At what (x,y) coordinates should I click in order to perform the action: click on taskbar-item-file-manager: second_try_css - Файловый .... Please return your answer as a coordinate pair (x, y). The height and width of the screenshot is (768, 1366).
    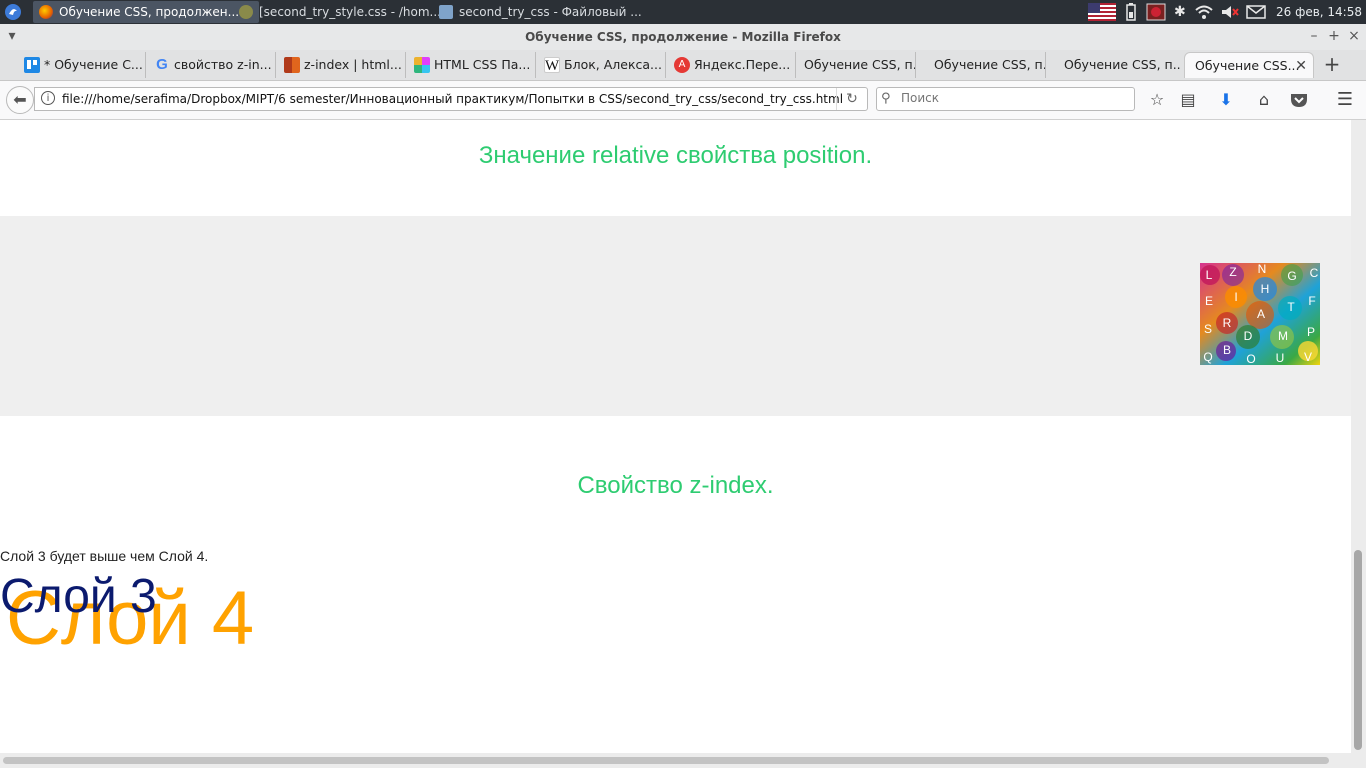
    Looking at the image, I should click on (548, 12).